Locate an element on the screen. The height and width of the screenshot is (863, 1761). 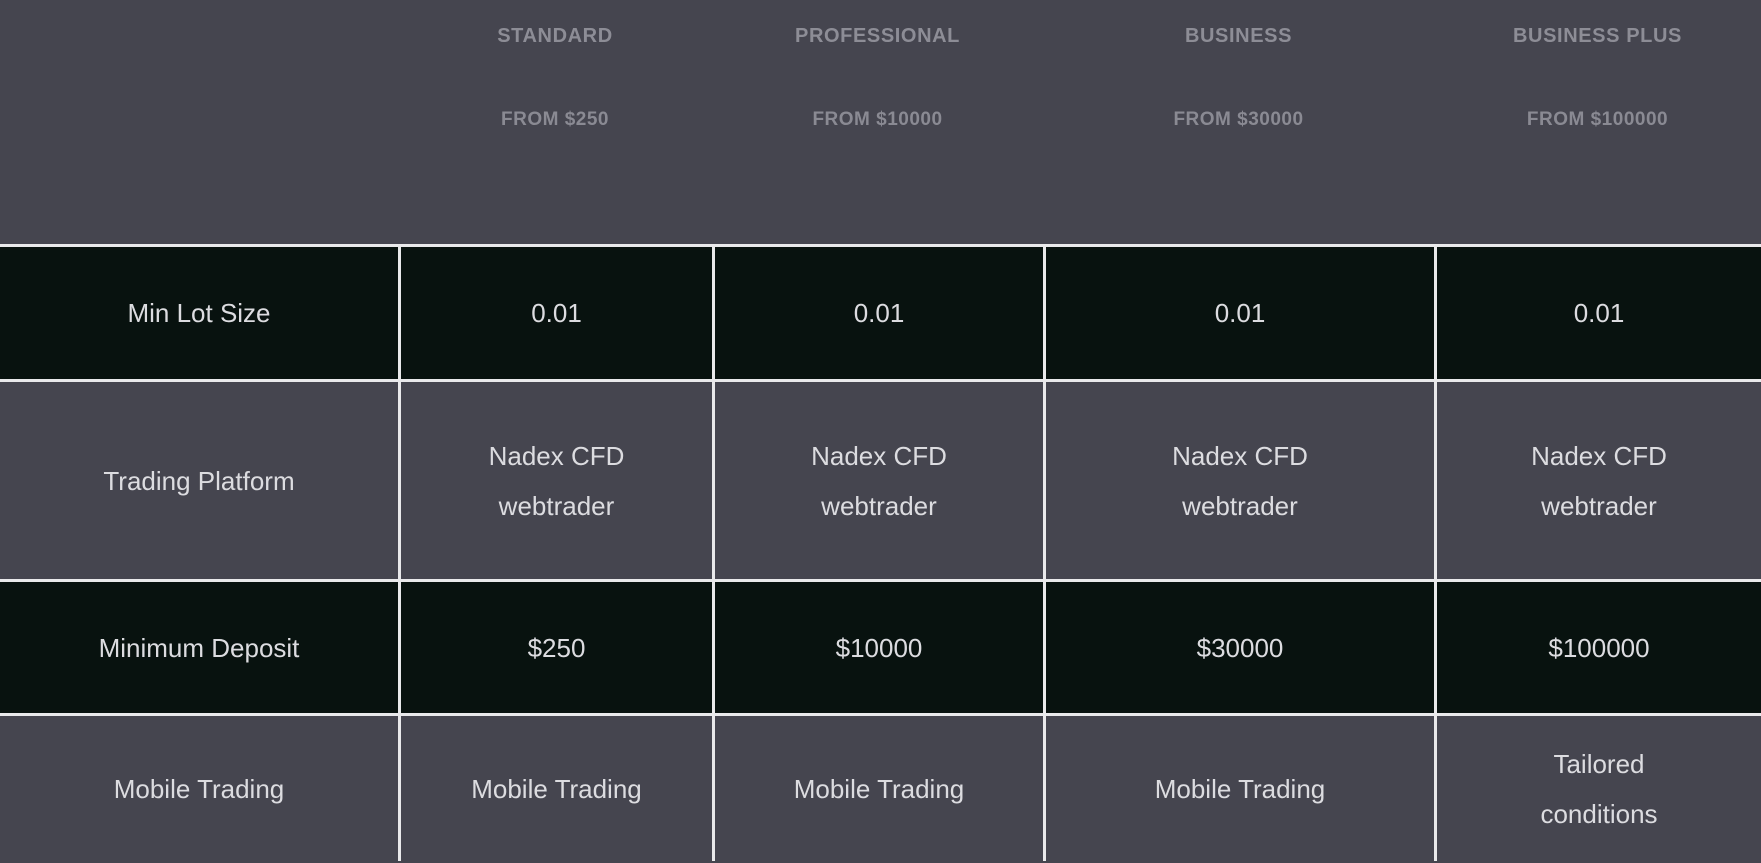
cell-text: $250 is located at coordinates (556, 647).